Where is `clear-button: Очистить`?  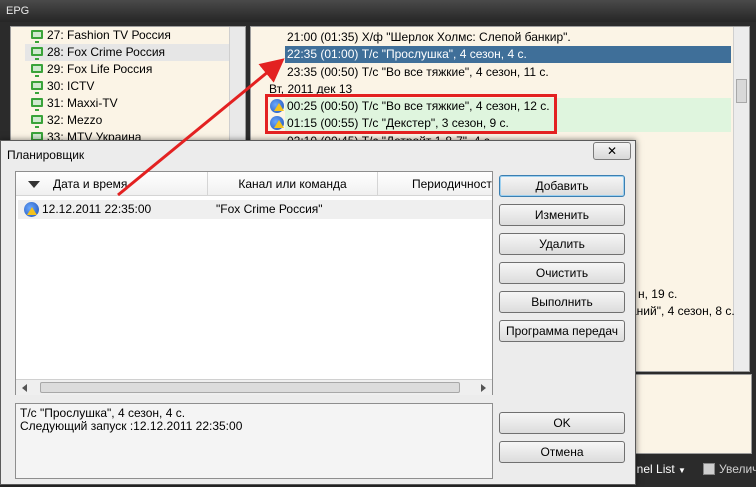
clear-button: Очистить is located at coordinates (562, 273).